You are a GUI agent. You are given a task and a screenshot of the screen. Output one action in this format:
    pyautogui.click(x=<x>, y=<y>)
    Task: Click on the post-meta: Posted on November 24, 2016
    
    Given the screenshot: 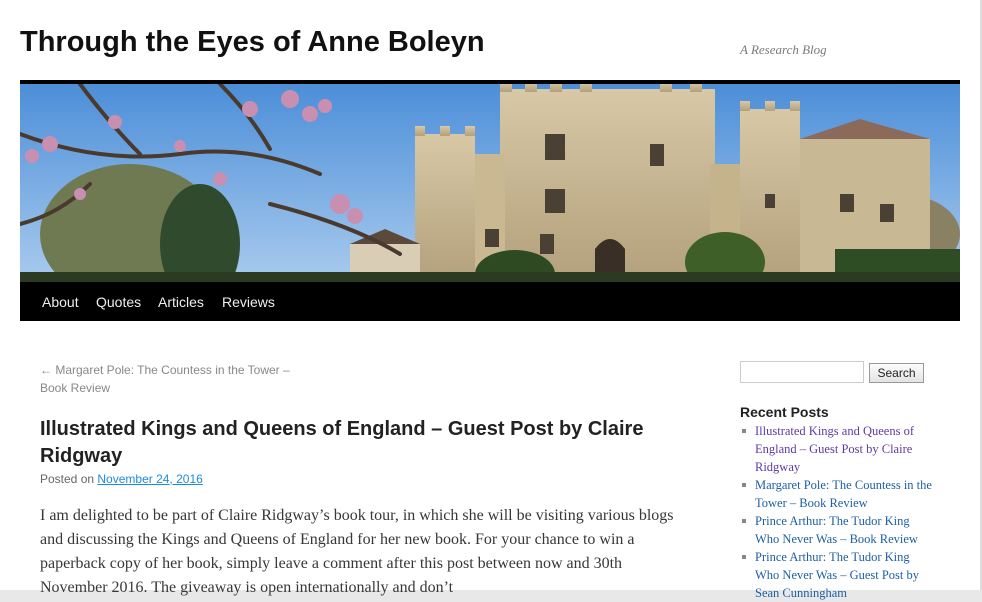 What is the action you would take?
    pyautogui.click(x=121, y=479)
    